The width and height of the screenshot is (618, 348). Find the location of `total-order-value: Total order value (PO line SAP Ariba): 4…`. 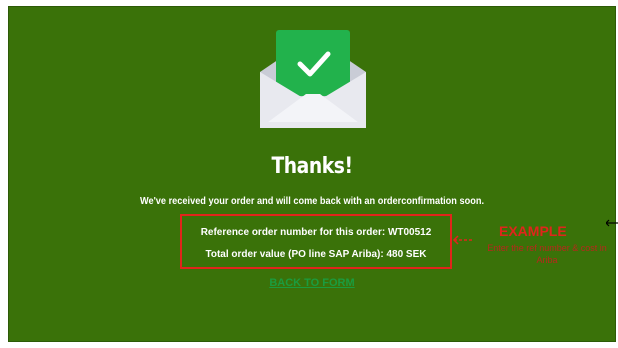

total-order-value: Total order value (PO line SAP Ariba): 4… is located at coordinates (316, 254).